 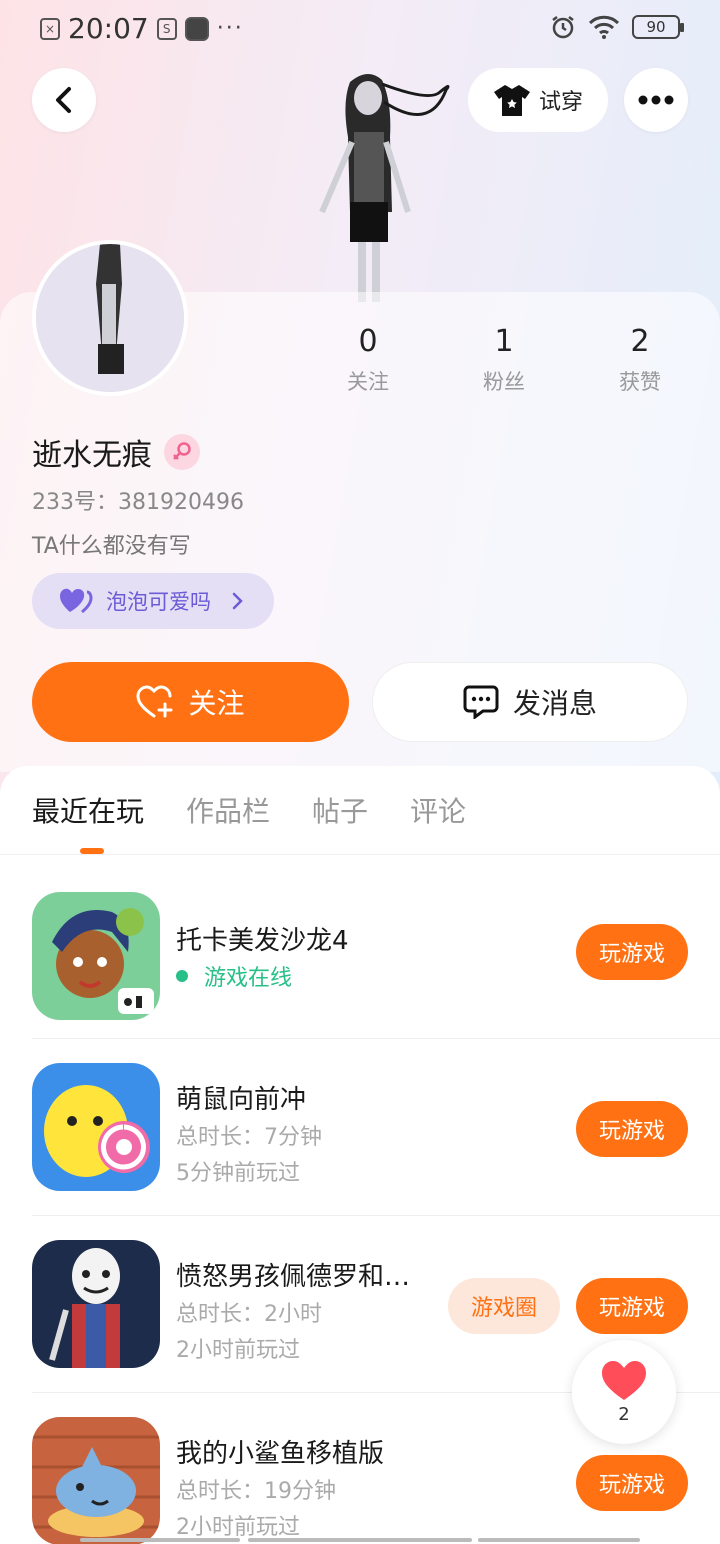 I want to click on heart-plus-icon, so click(x=154, y=701).